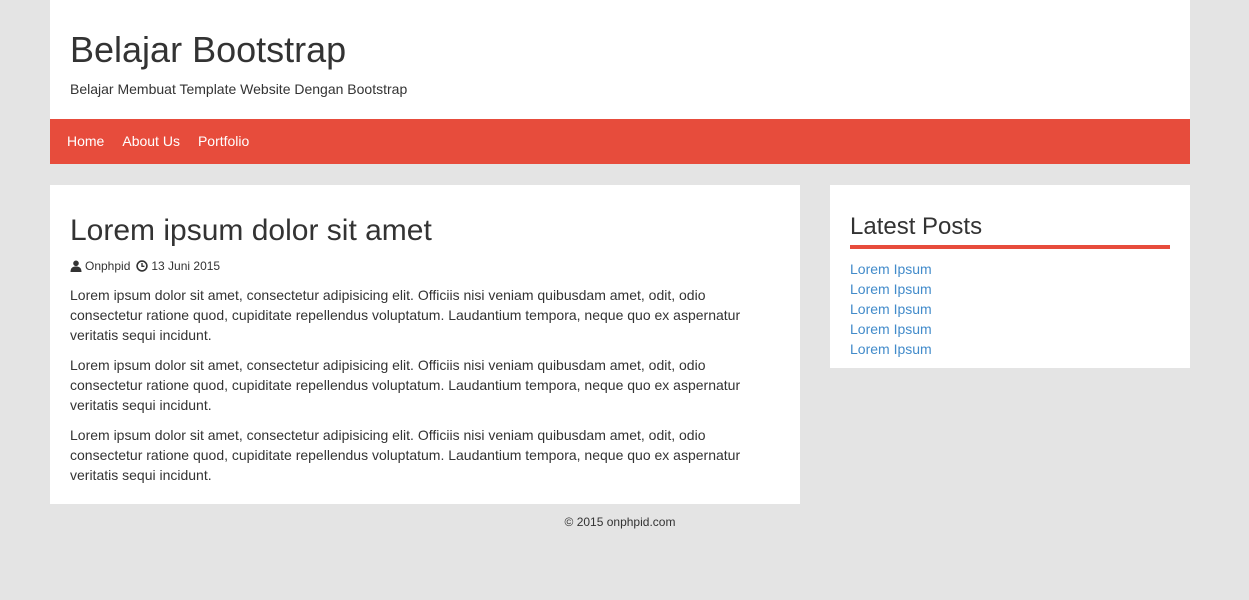 This screenshot has width=1249, height=600. What do you see at coordinates (76, 266) in the screenshot?
I see `user-icon` at bounding box center [76, 266].